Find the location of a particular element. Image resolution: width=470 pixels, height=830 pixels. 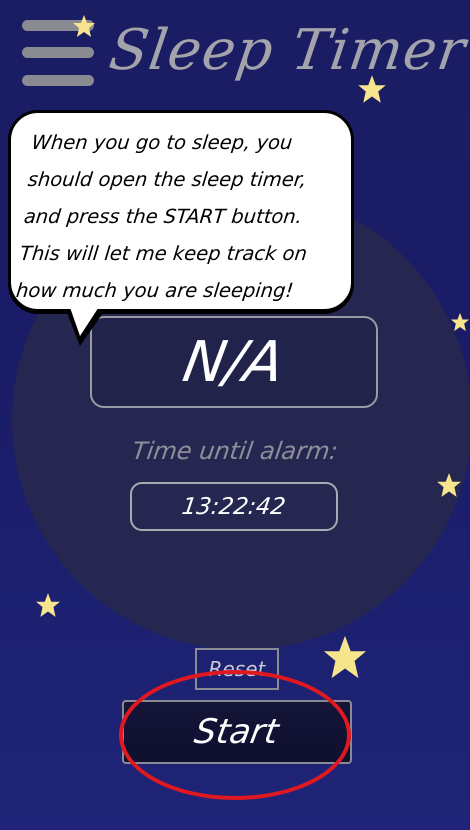

alarm-label: Time until alarm: is located at coordinates (235, 451).